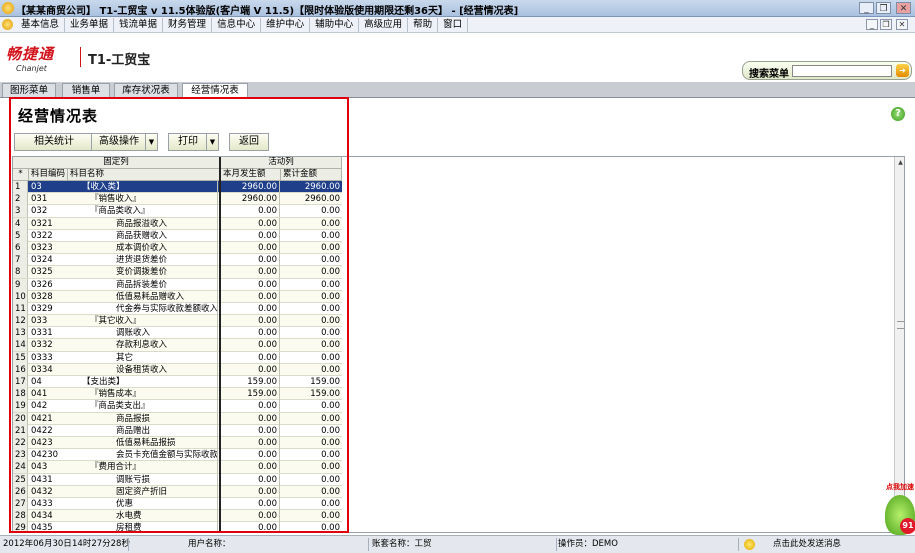 The image size is (915, 553). I want to click on smiley-icon, so click(749, 544).